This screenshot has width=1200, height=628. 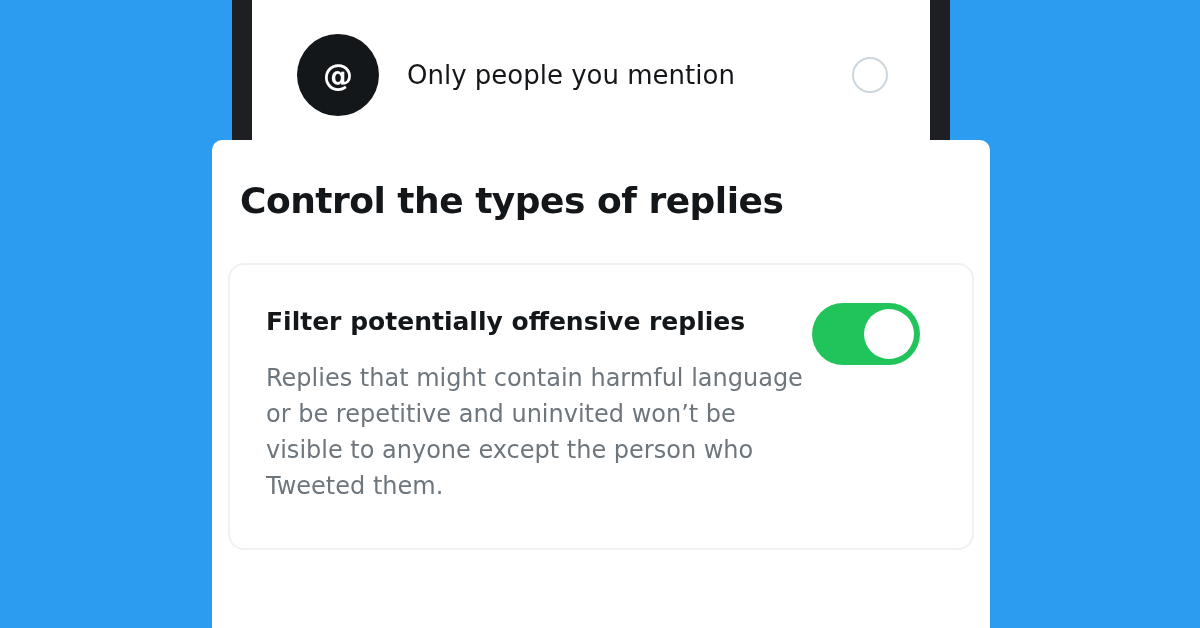 What do you see at coordinates (870, 75) in the screenshot?
I see `radio-button` at bounding box center [870, 75].